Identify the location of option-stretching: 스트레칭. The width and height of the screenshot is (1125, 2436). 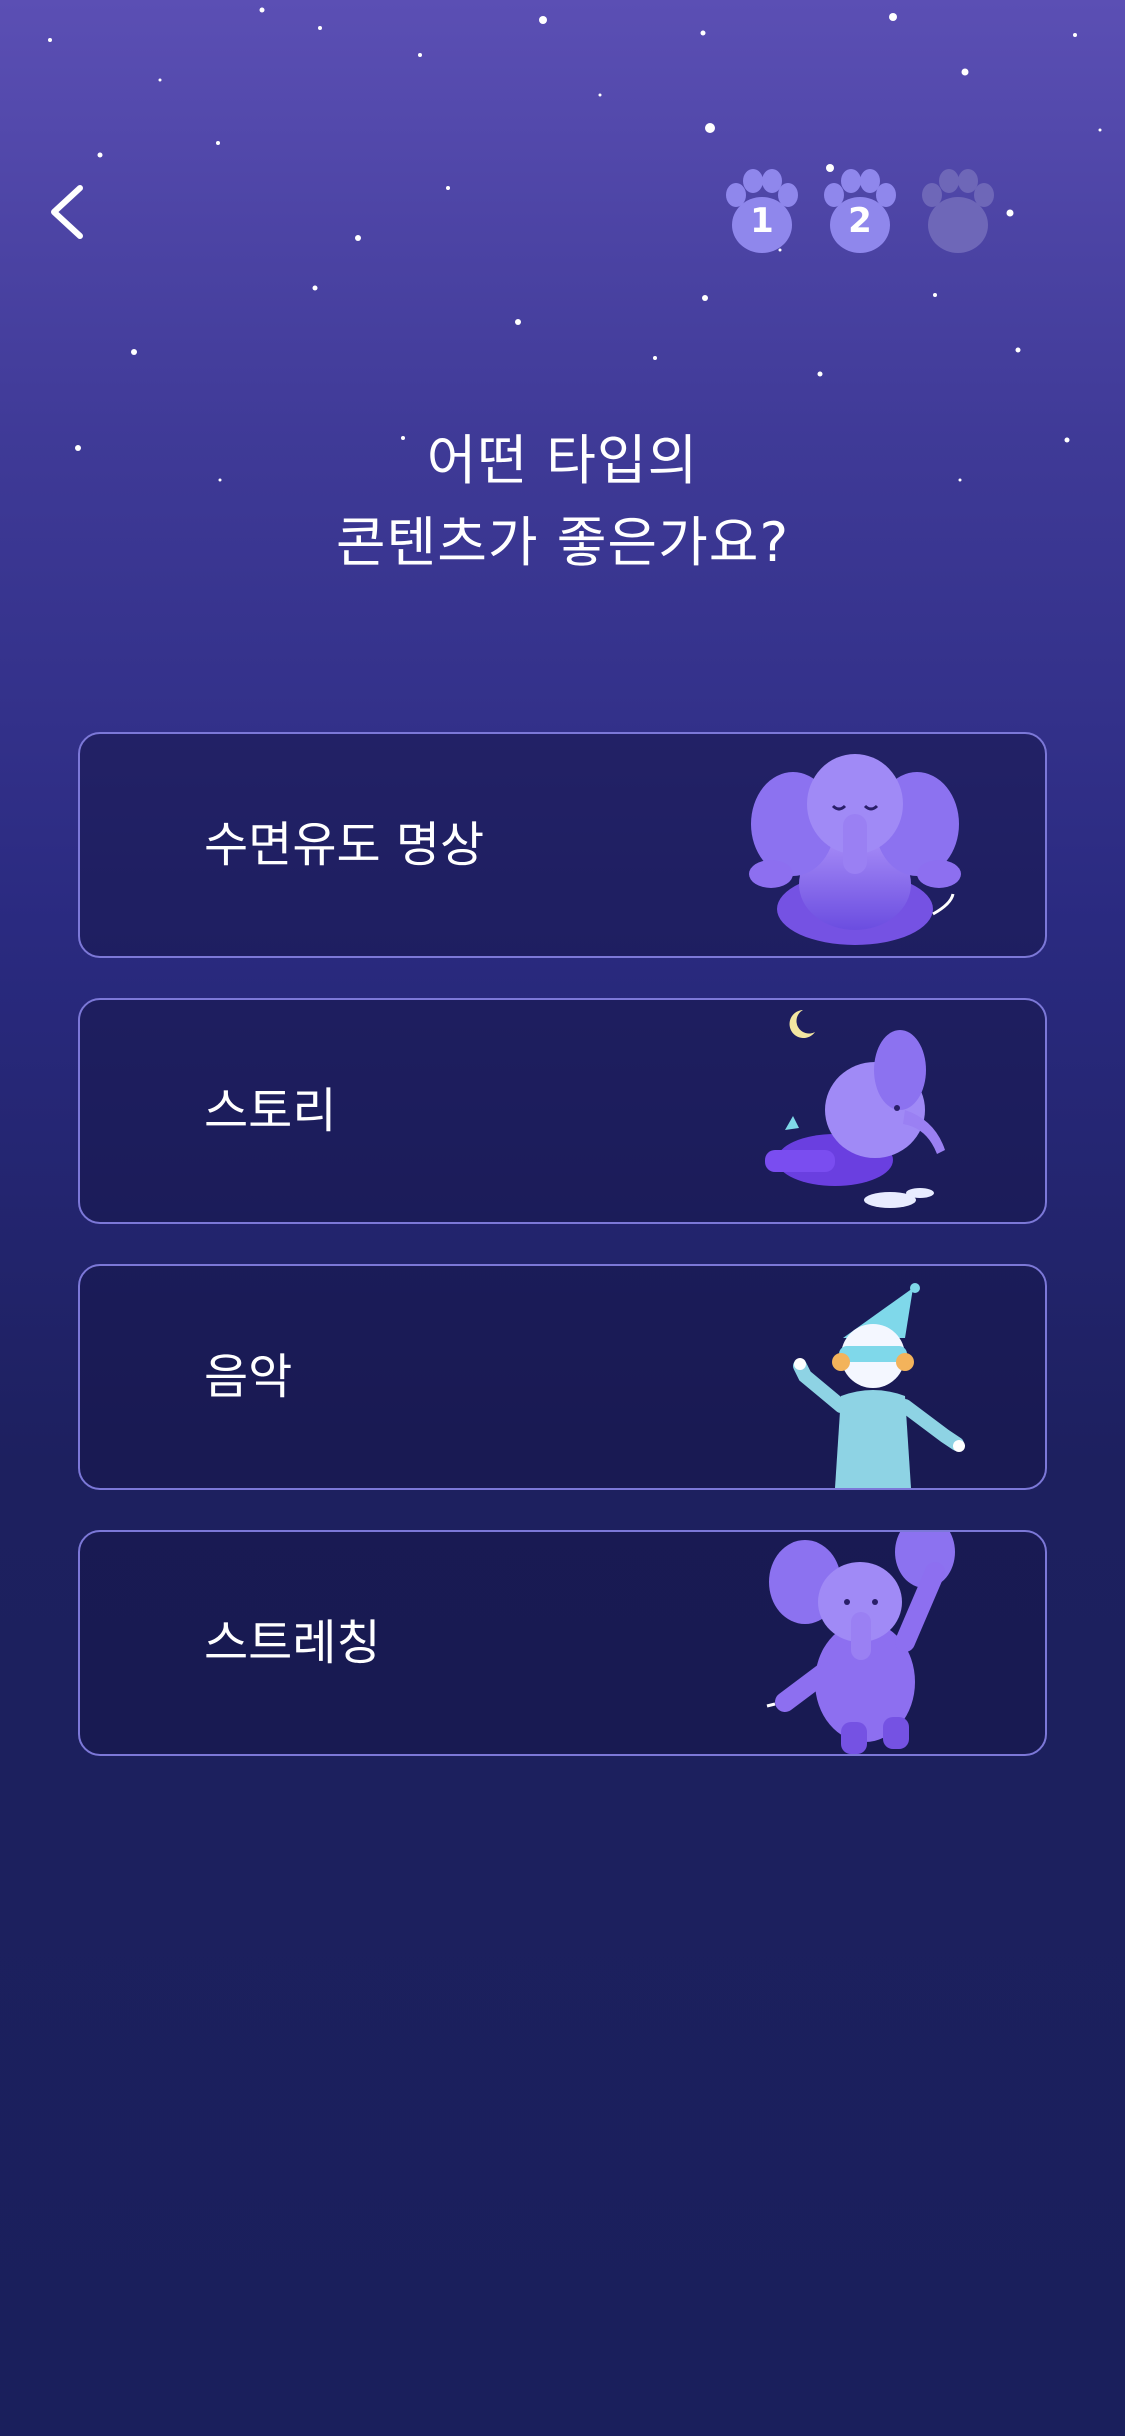
(562, 1643).